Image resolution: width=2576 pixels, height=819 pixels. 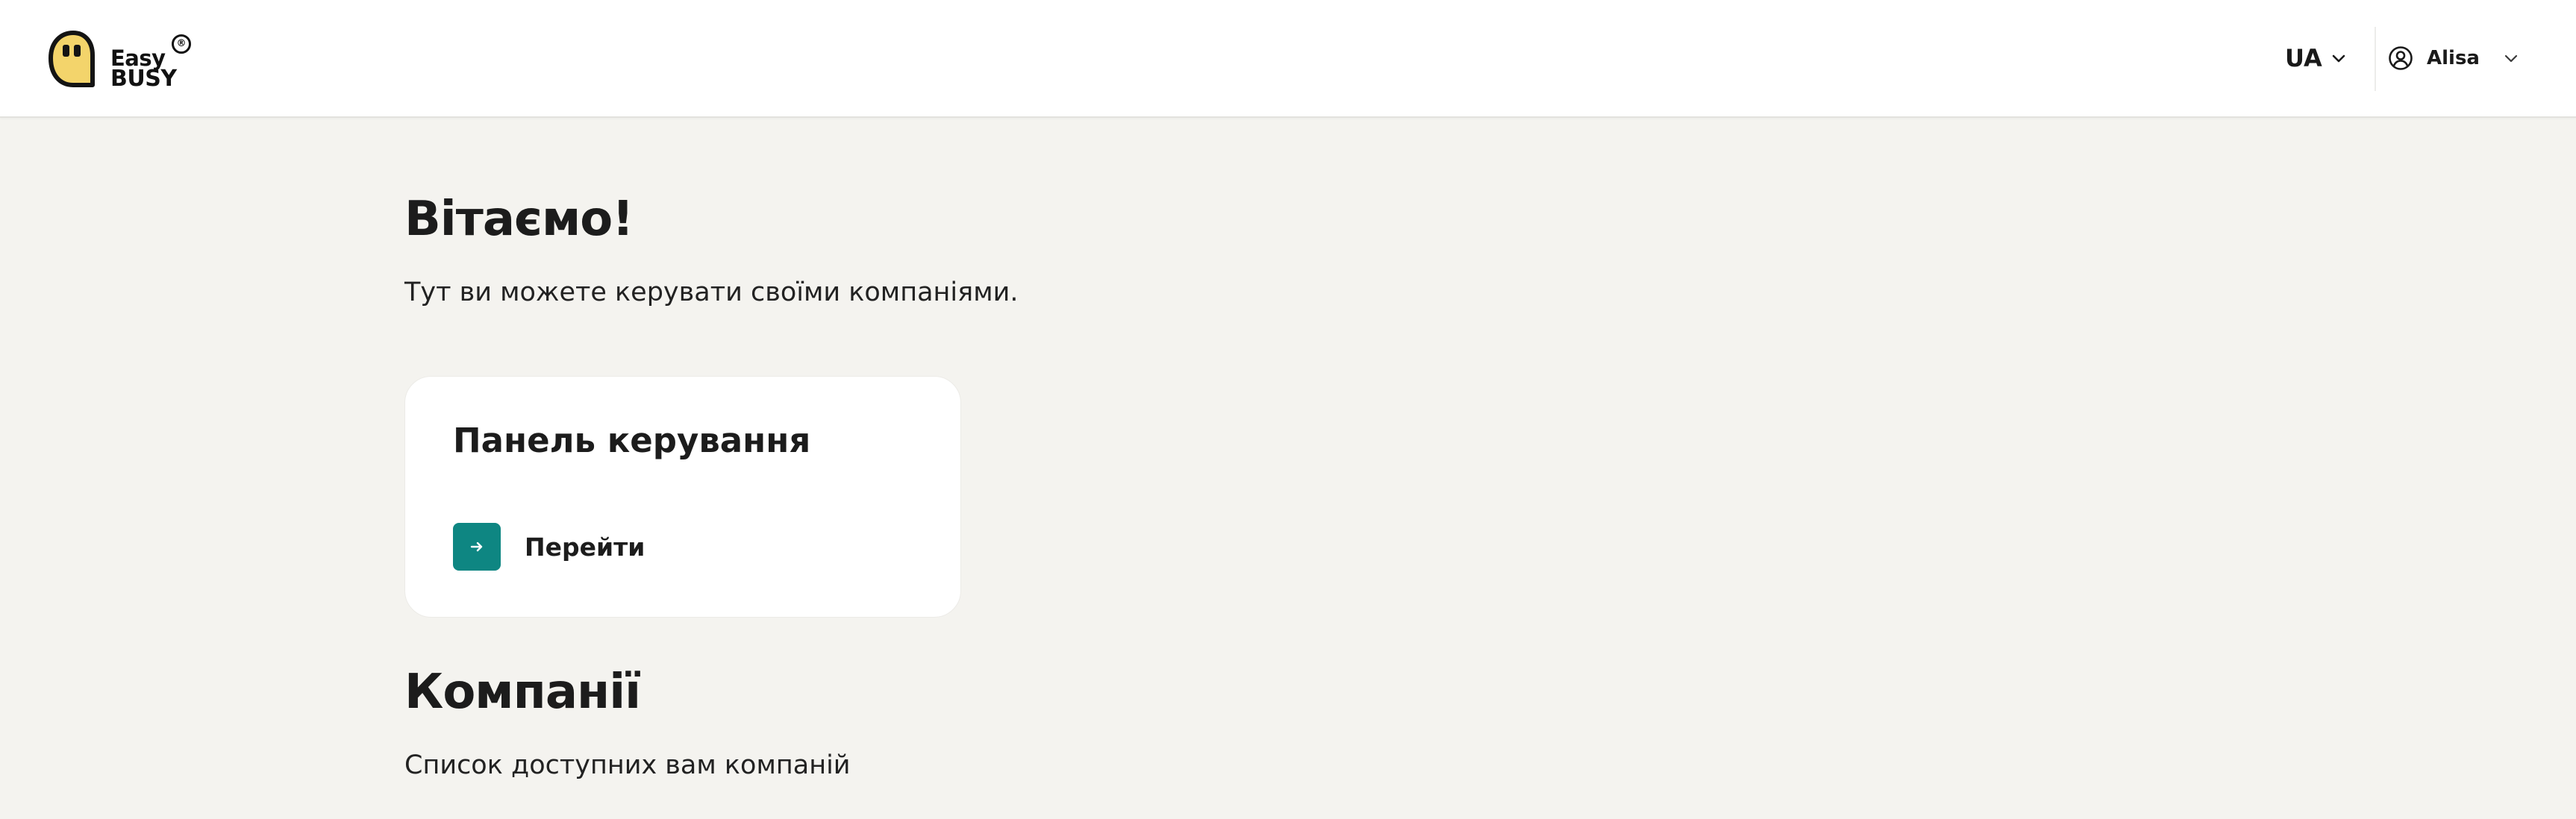 What do you see at coordinates (682, 497) in the screenshot?
I see `dashboard-card: Панель керування Перейти` at bounding box center [682, 497].